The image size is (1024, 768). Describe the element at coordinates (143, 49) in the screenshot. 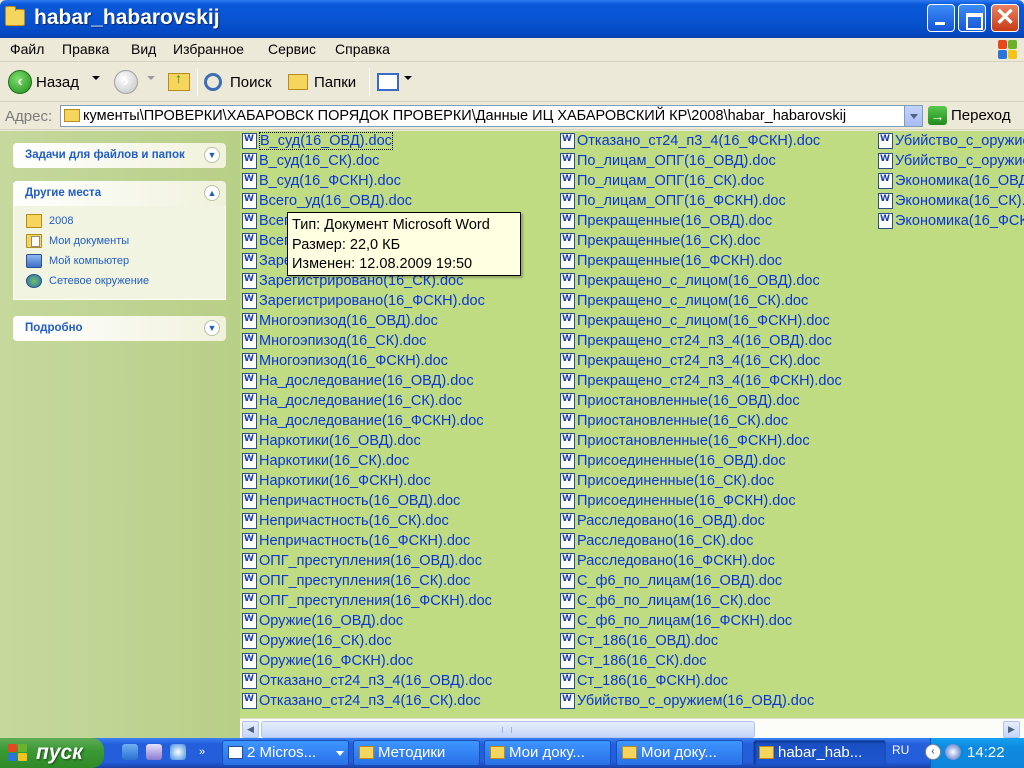

I see `menu-view: Вид` at that location.